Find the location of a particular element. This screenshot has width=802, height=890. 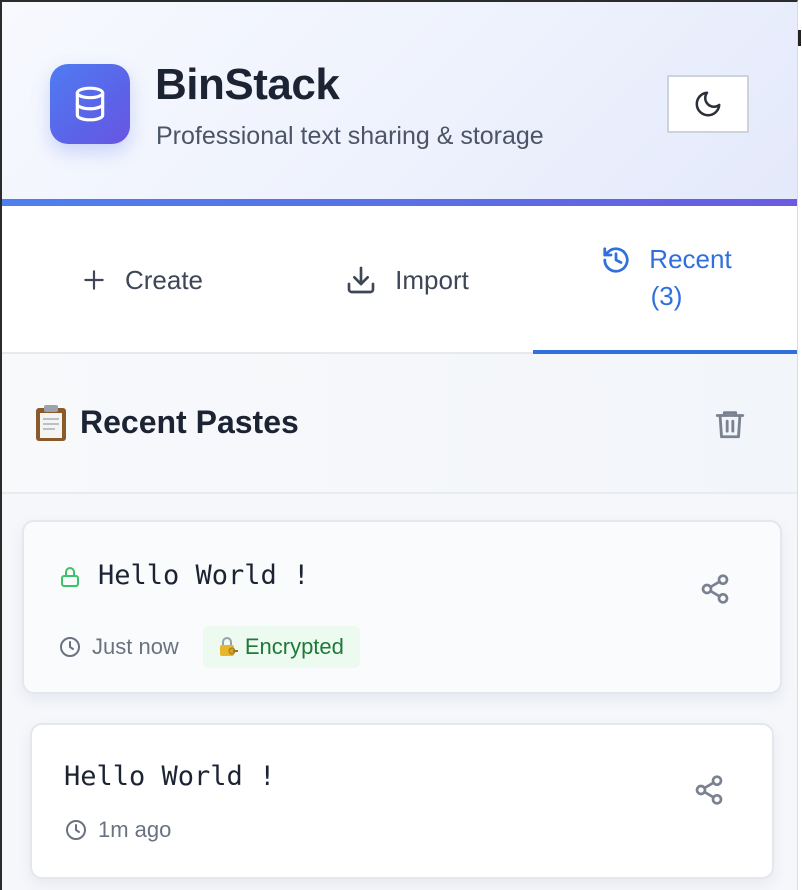

paste-meta: 1m ago is located at coordinates (117, 830).